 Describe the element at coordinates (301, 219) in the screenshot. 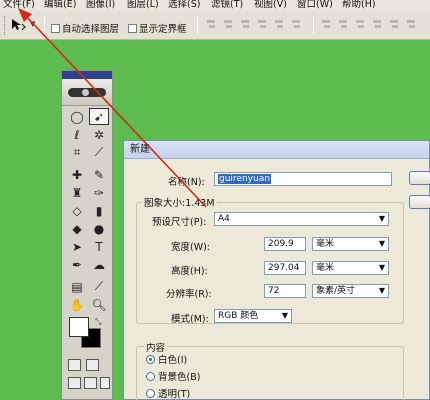

I see `preset-select: A4 ▼` at that location.